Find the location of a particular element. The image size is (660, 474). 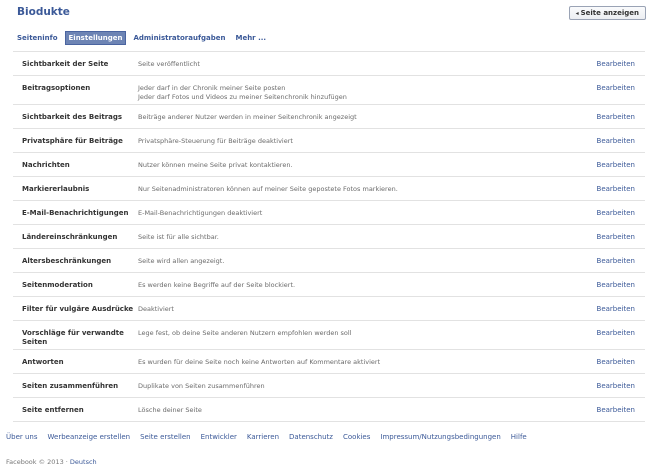

setting-value-line: Deaktiviert is located at coordinates (156, 309).